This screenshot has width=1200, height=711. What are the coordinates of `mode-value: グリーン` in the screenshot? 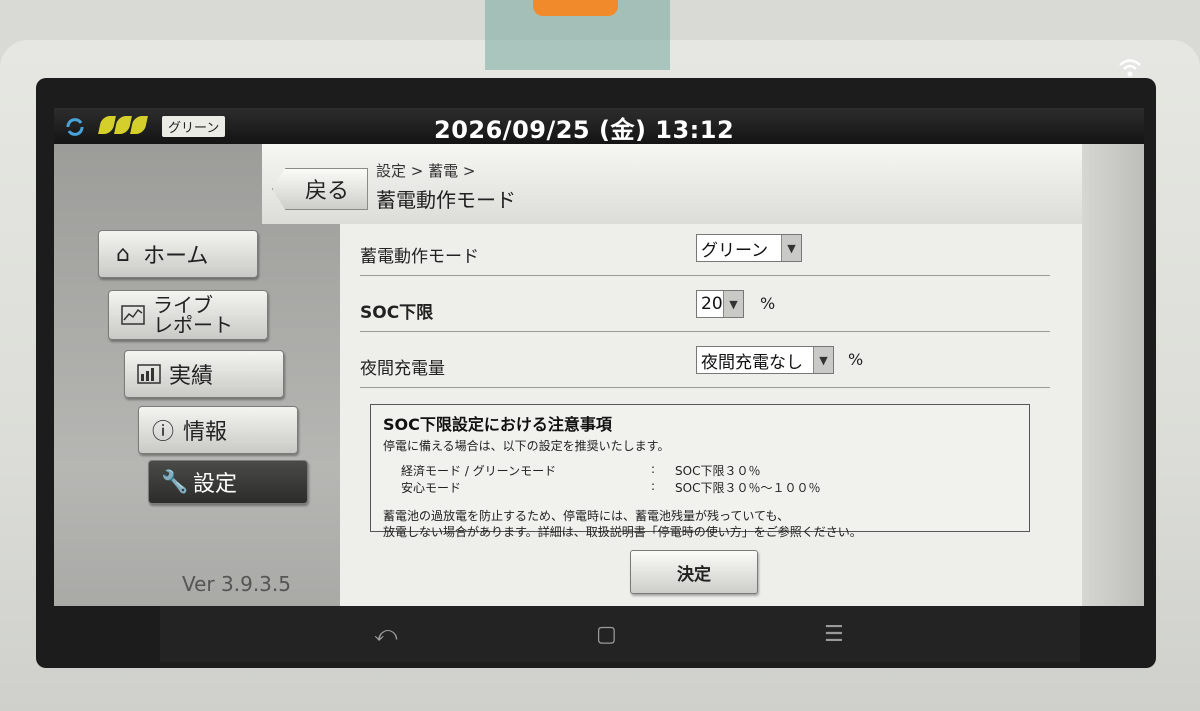 It's located at (735, 250).